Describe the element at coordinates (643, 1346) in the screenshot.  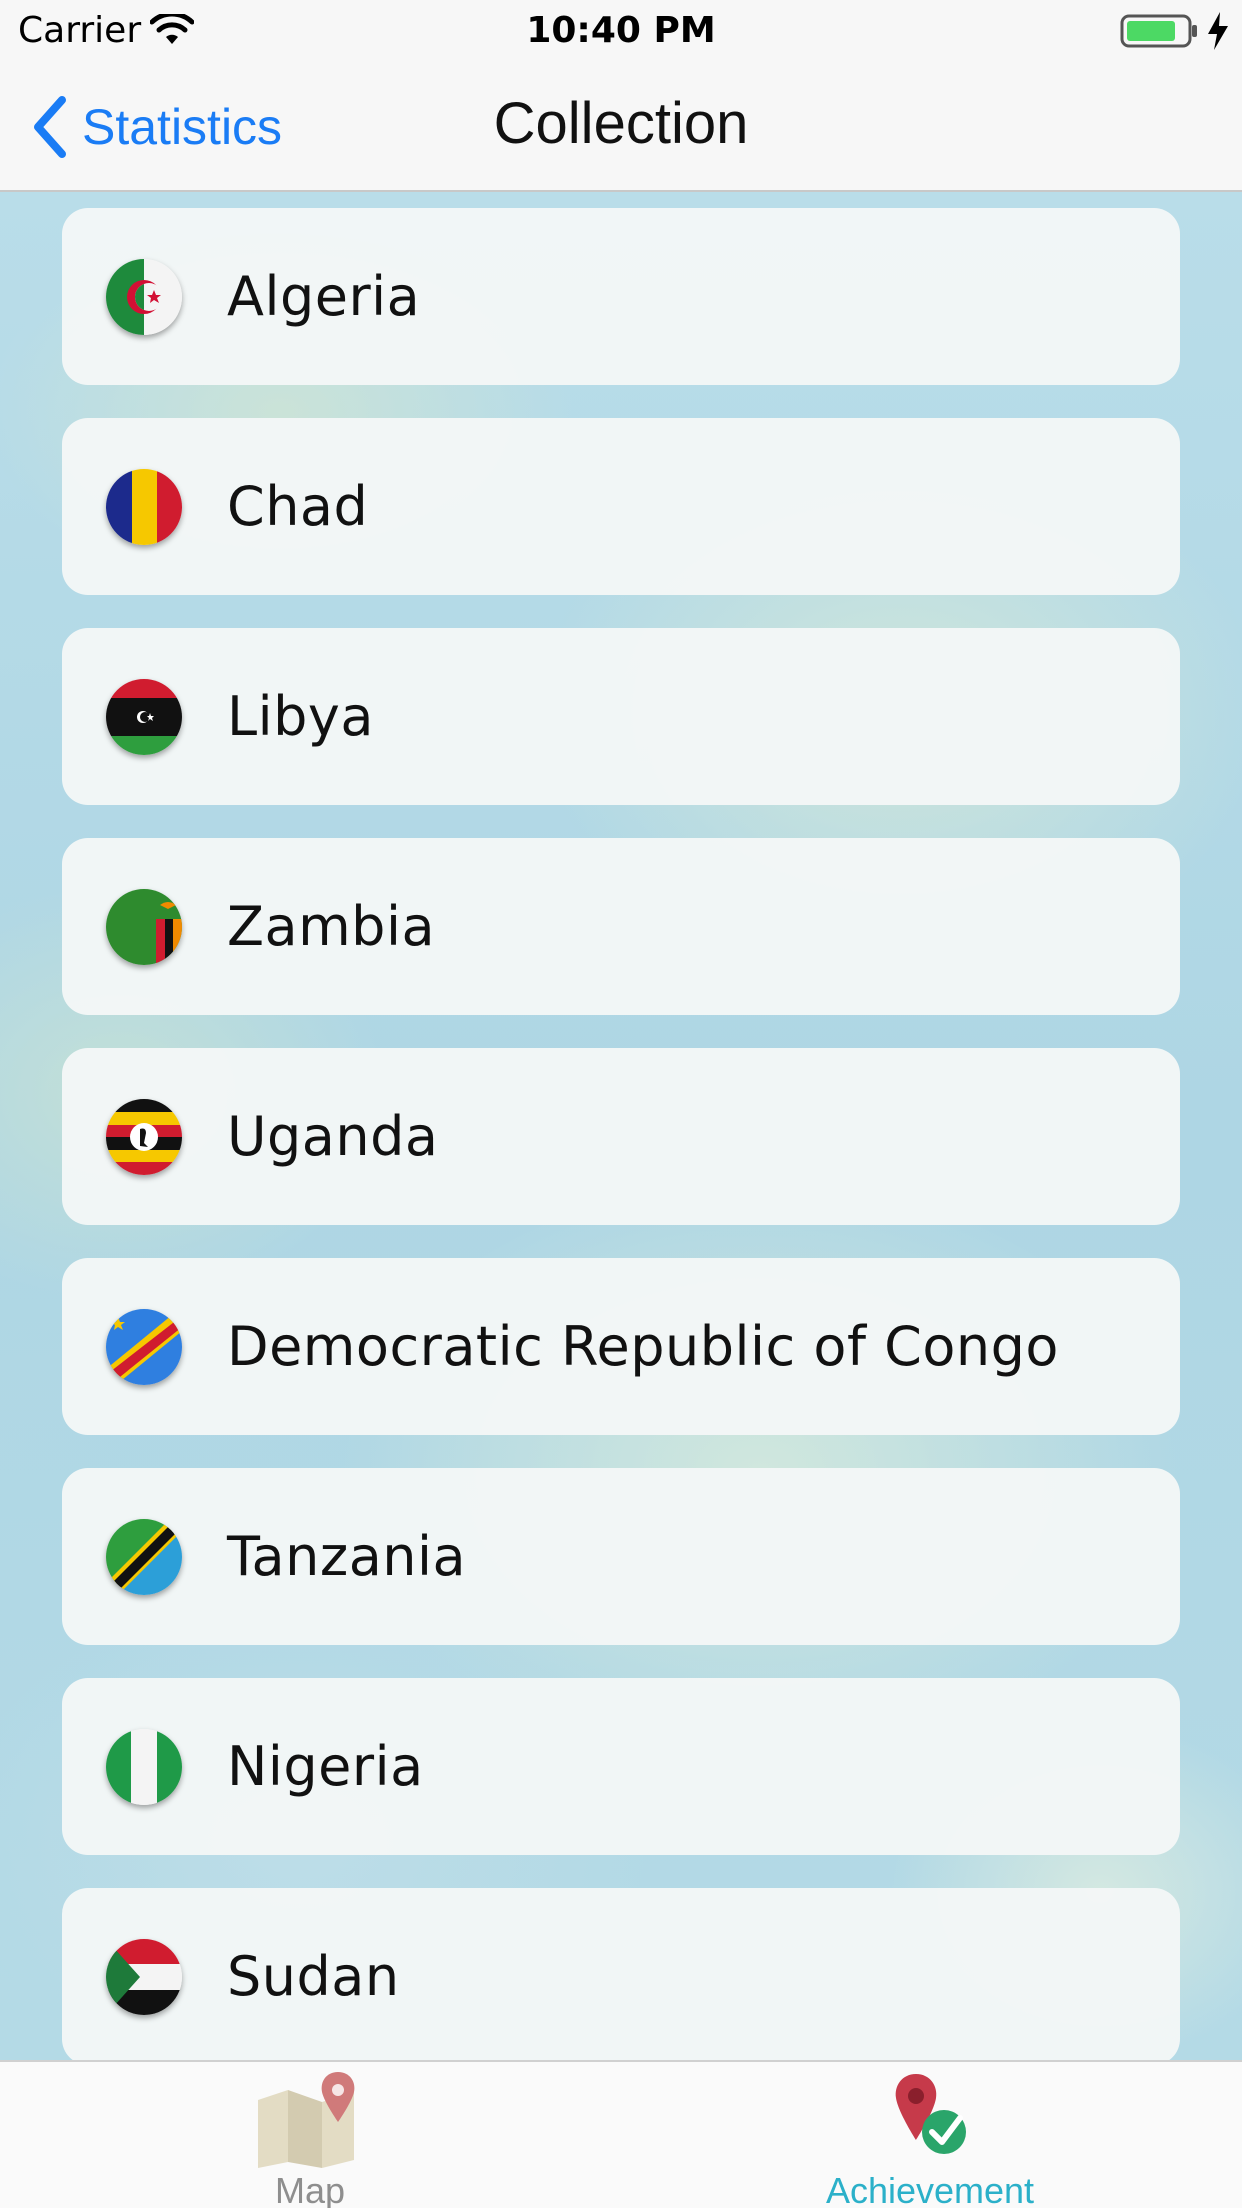
I see `country-name: Democratic Republic of Congo` at that location.